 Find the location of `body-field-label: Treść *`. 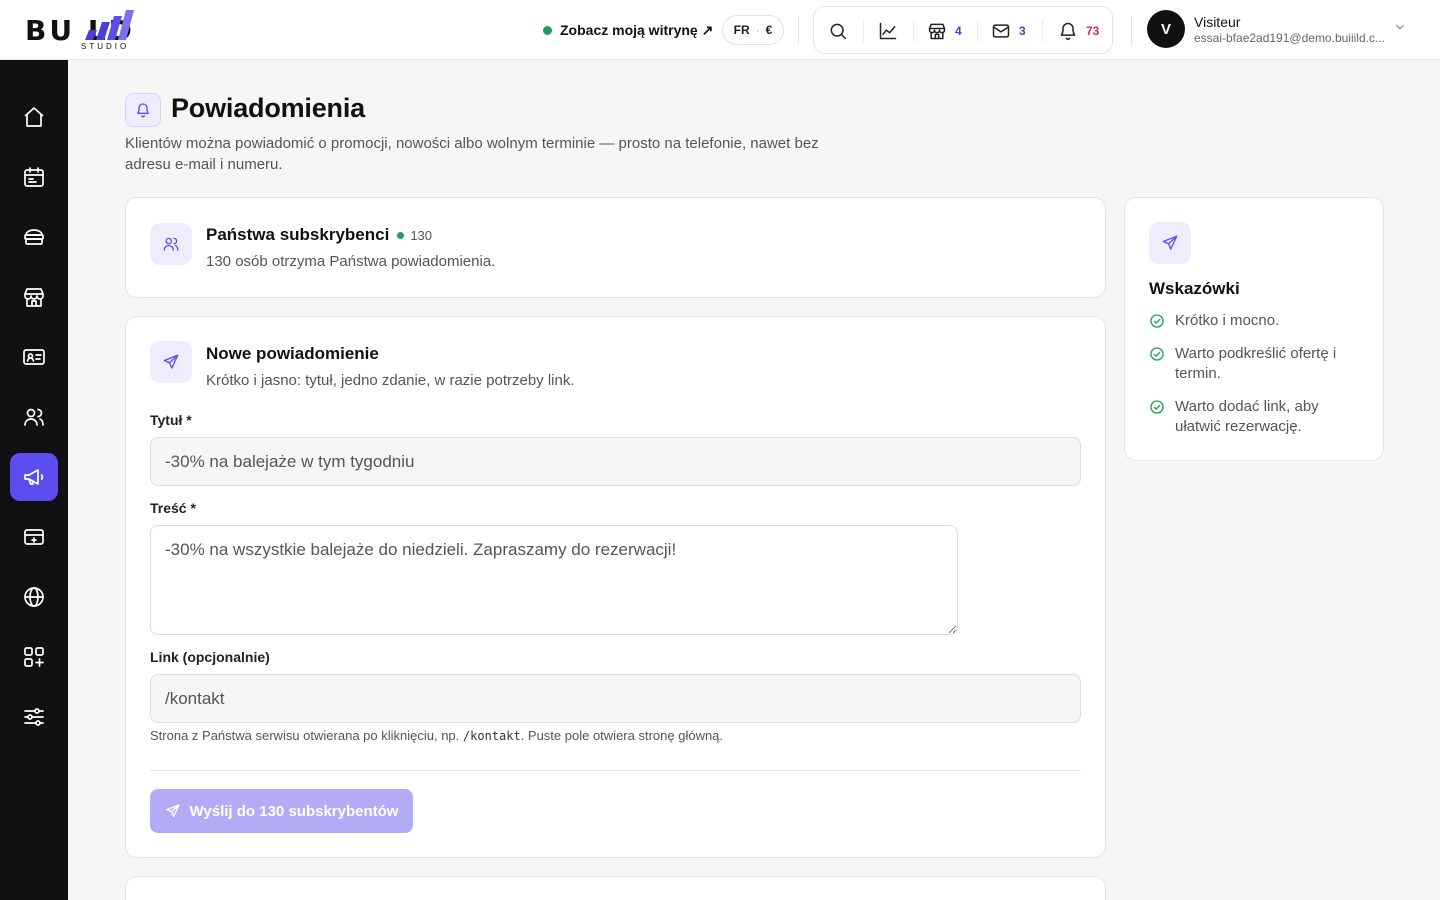

body-field-label: Treść * is located at coordinates (173, 508).